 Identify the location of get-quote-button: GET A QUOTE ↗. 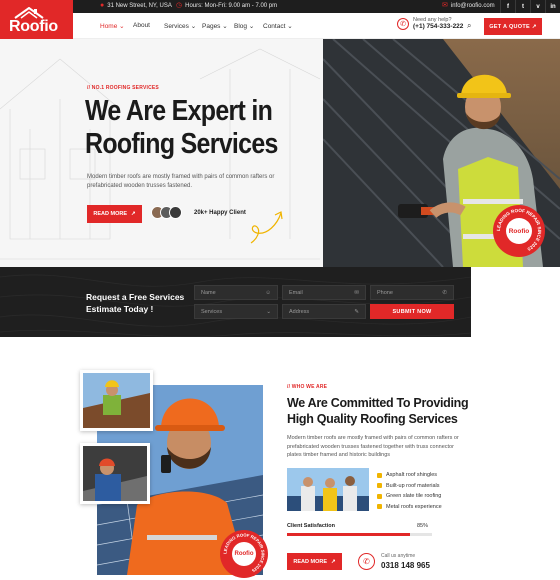
(513, 26).